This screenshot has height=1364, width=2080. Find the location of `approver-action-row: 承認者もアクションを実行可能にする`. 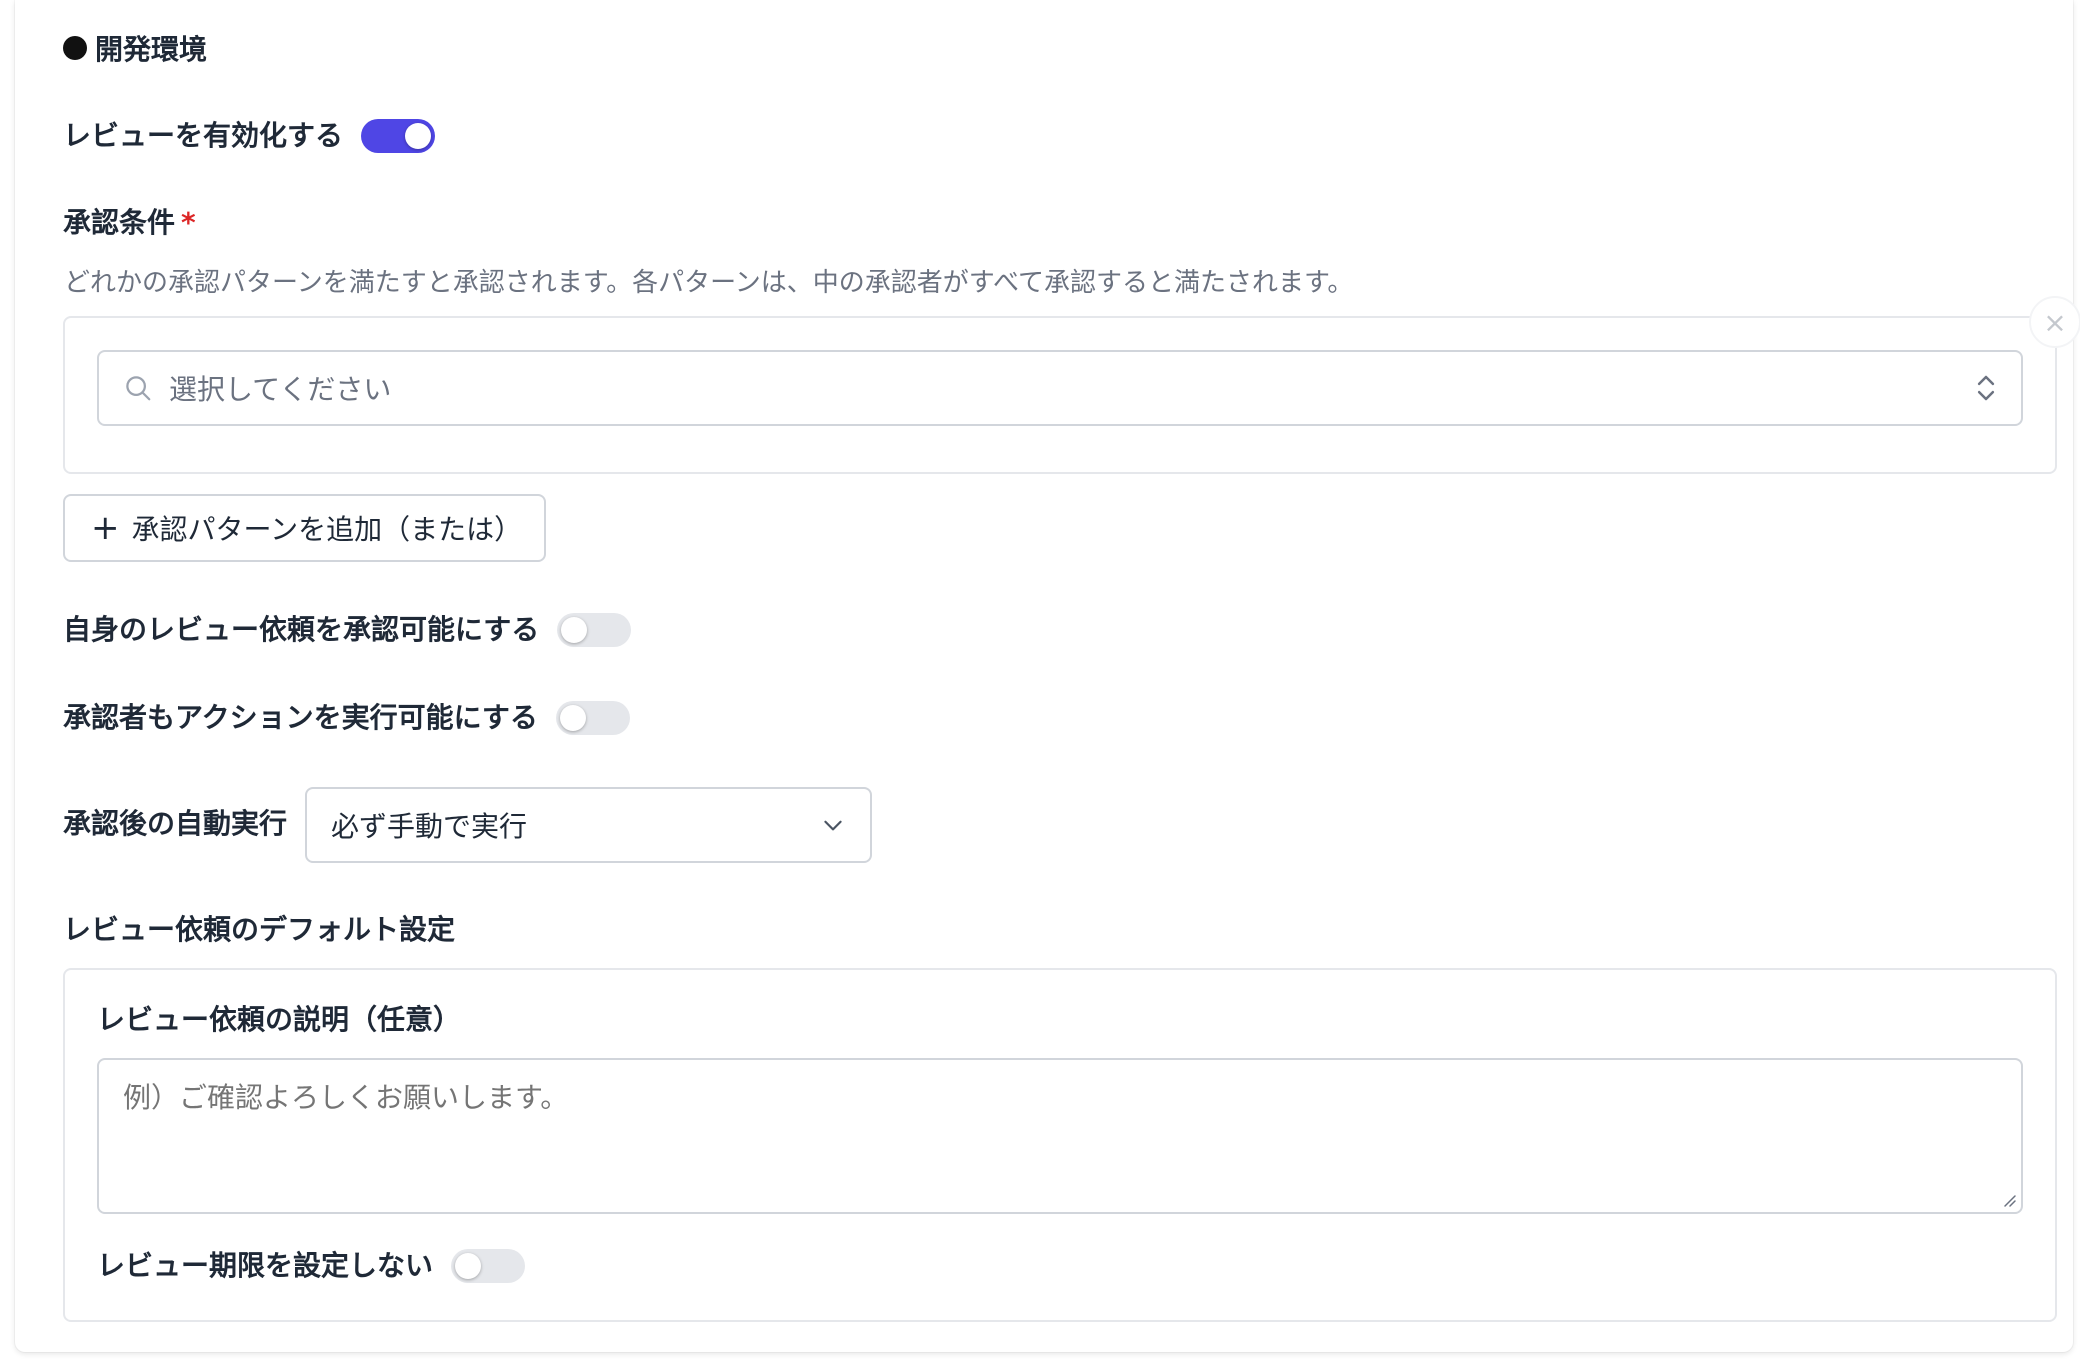

approver-action-row: 承認者もアクションを実行可能にする is located at coordinates (346, 718).